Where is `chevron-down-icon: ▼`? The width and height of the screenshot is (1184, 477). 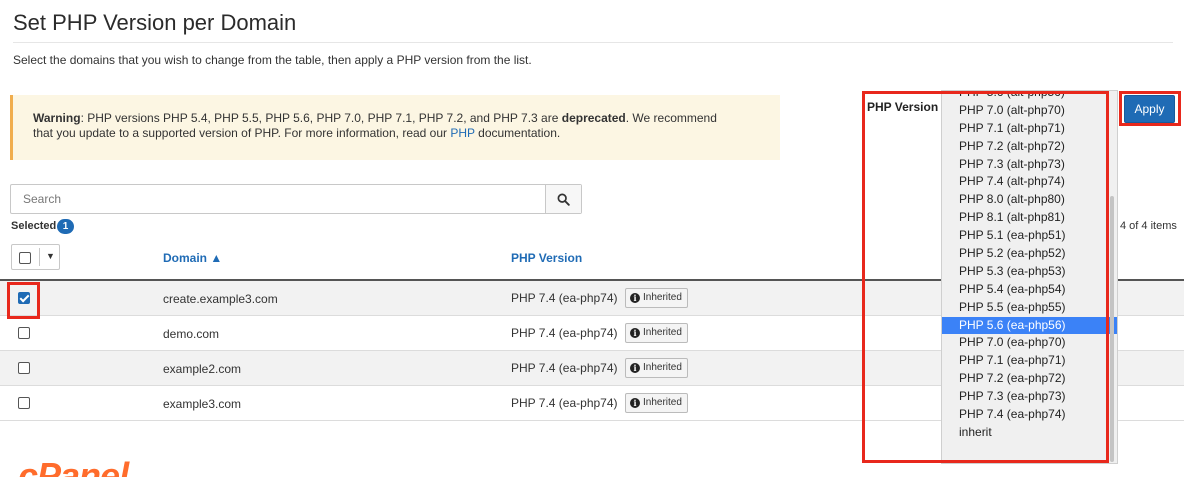 chevron-down-icon: ▼ is located at coordinates (50, 256).